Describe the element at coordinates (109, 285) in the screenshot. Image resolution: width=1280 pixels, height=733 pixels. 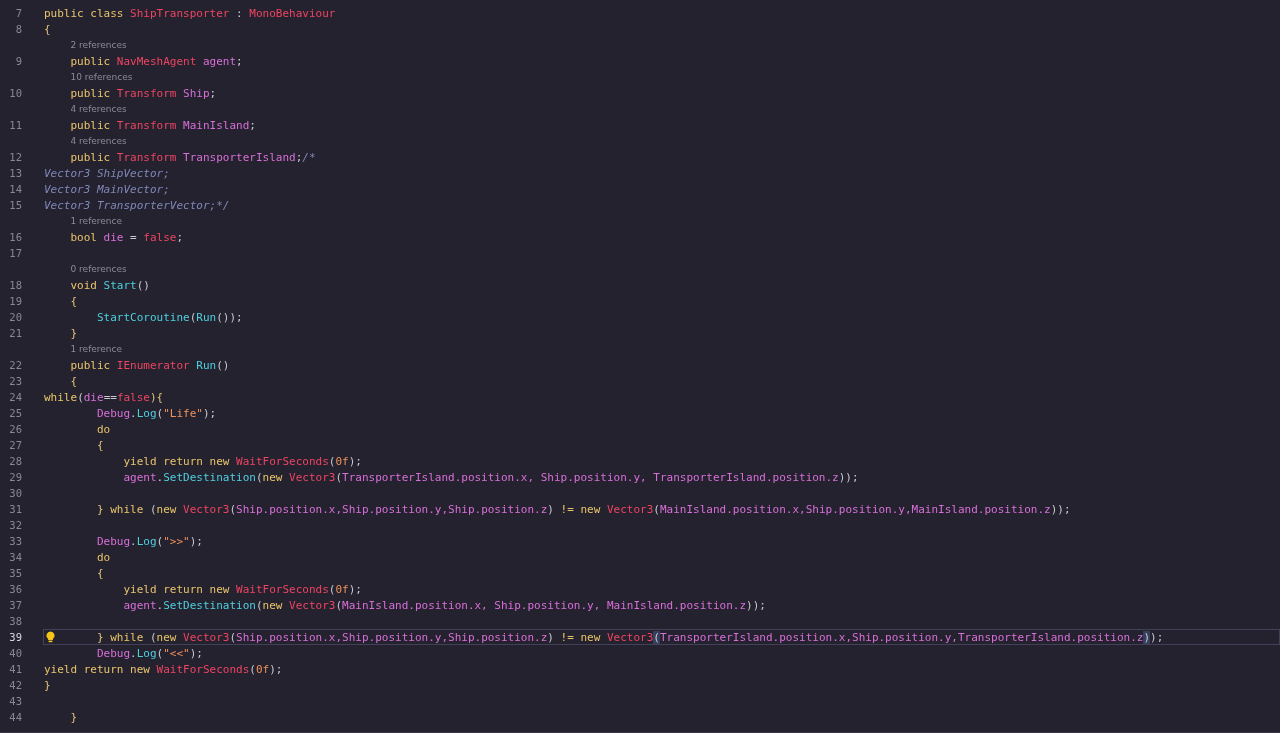
I see `code-line: void Start()` at that location.